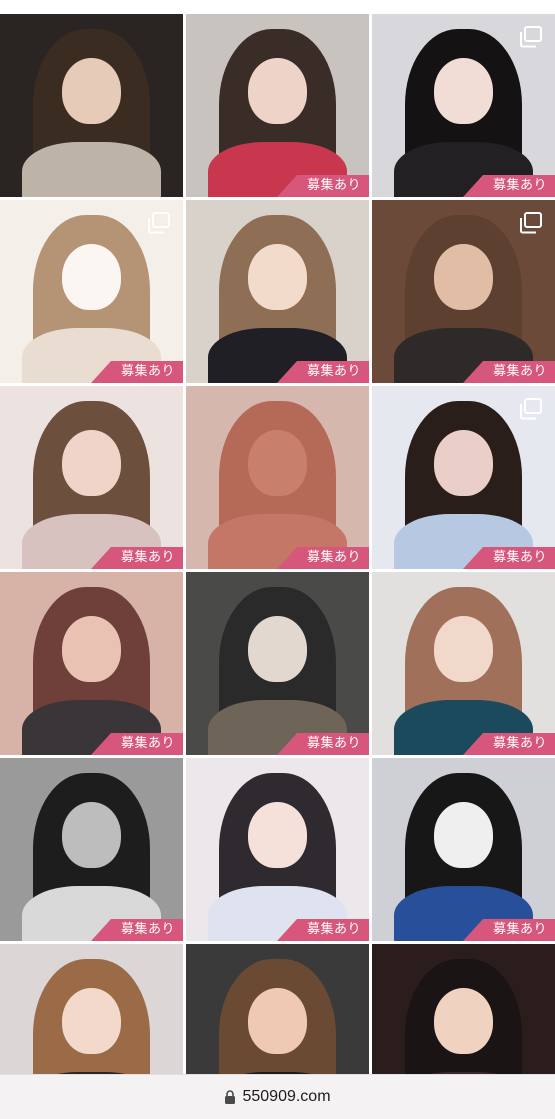 Image resolution: width=555 pixels, height=1119 pixels. Describe the element at coordinates (286, 1097) in the screenshot. I see `address-domain: 550909.com` at that location.